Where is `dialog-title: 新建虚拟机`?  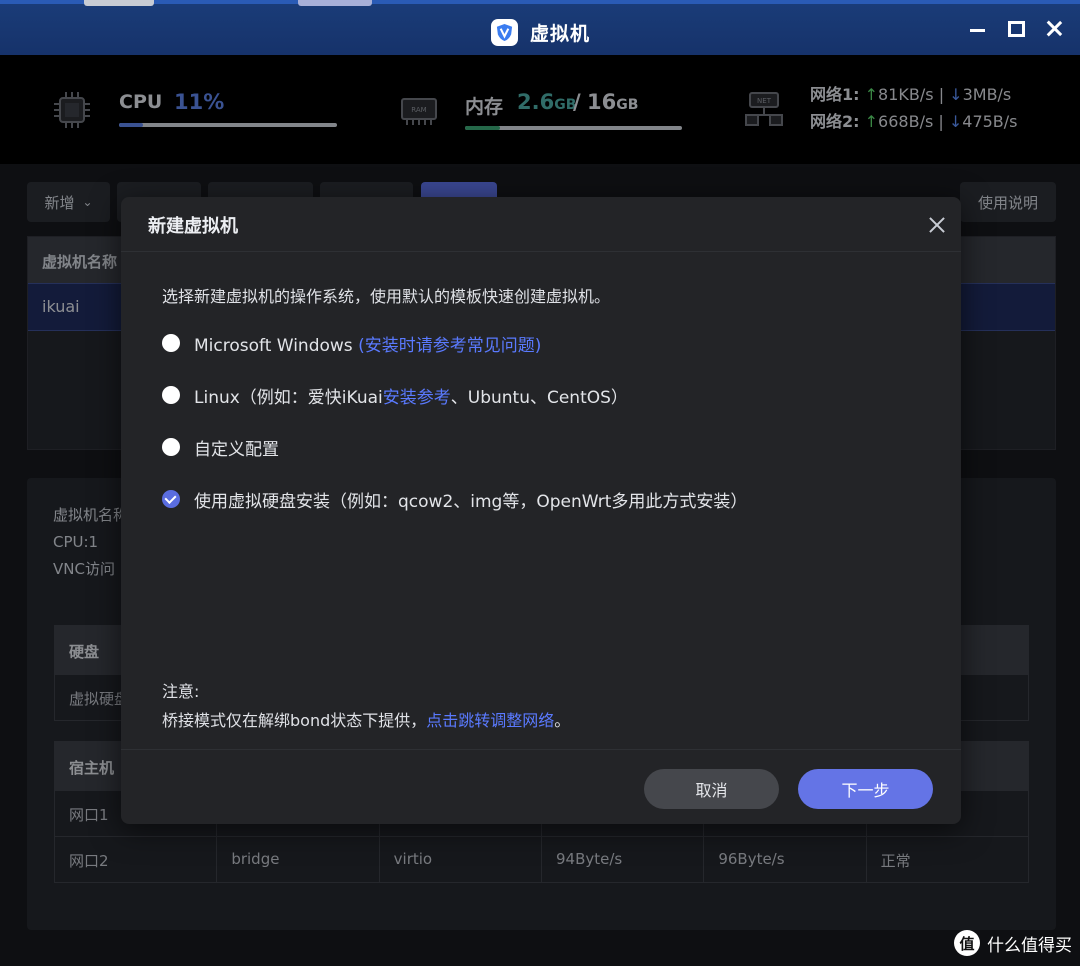 dialog-title: 新建虚拟机 is located at coordinates (193, 226).